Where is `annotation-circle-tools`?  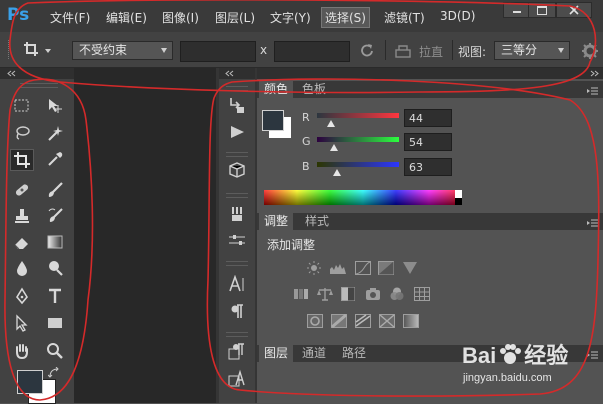
annotation-circle-tools is located at coordinates (49, 239).